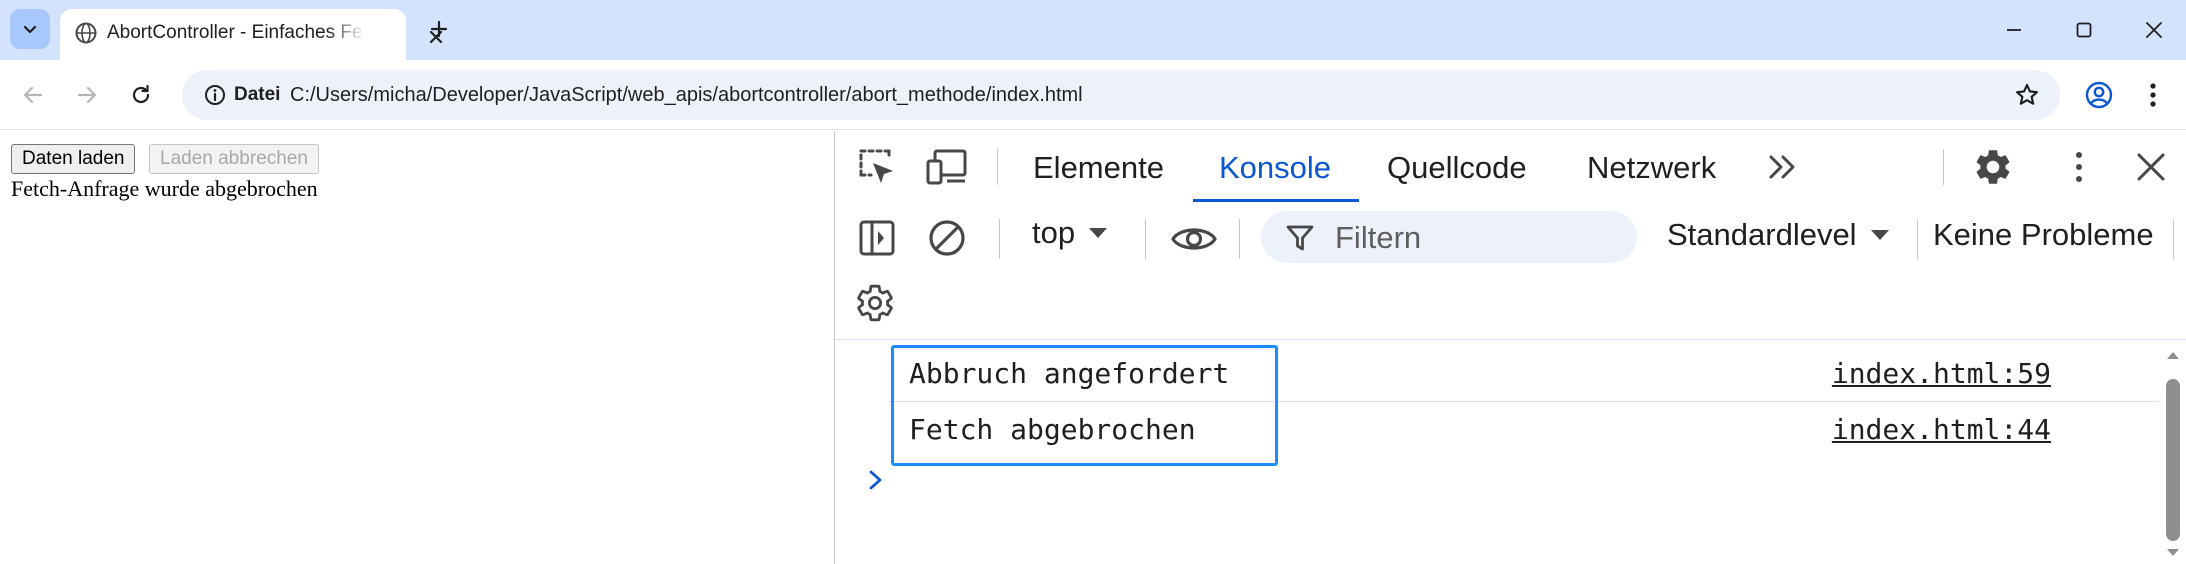  I want to click on close-devtools-button, so click(2151, 167).